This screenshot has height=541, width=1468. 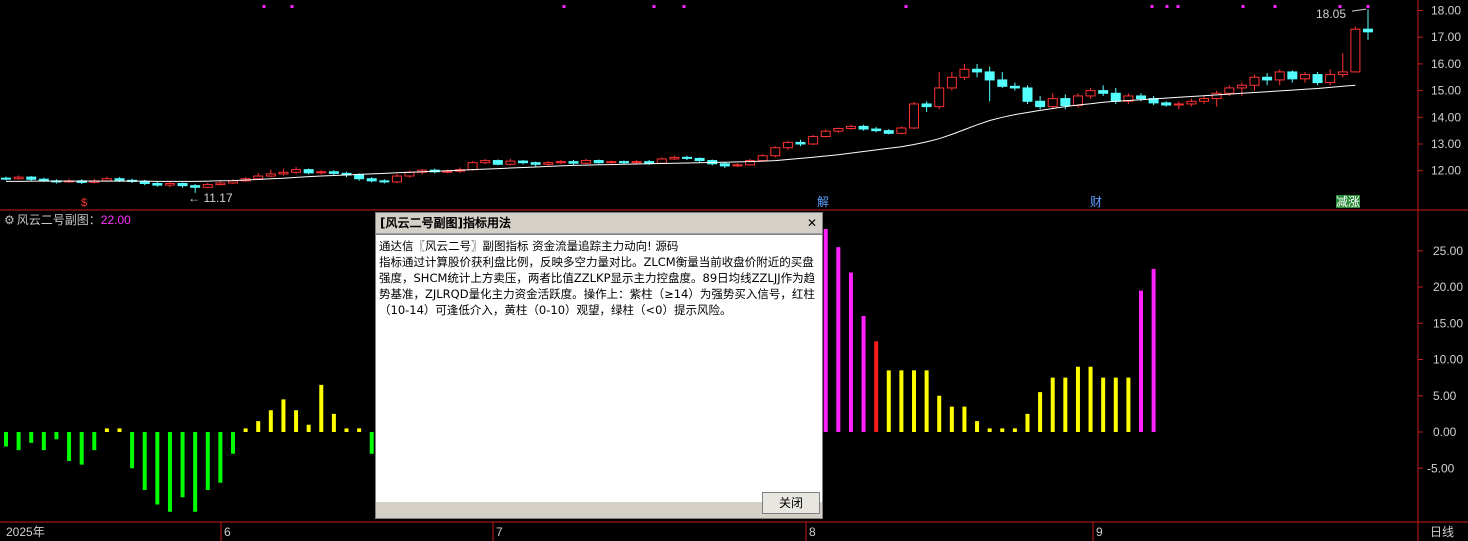 What do you see at coordinates (823, 202) in the screenshot?
I see `event-label: 解` at bounding box center [823, 202].